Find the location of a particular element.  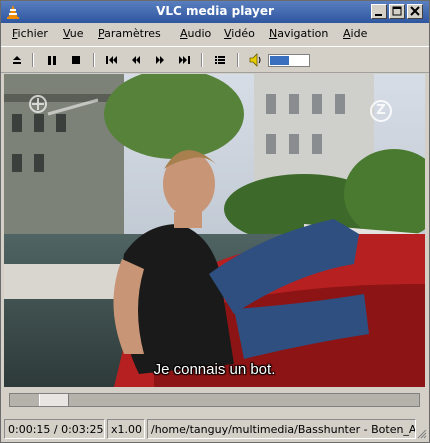

rewind-icon is located at coordinates (136, 60).